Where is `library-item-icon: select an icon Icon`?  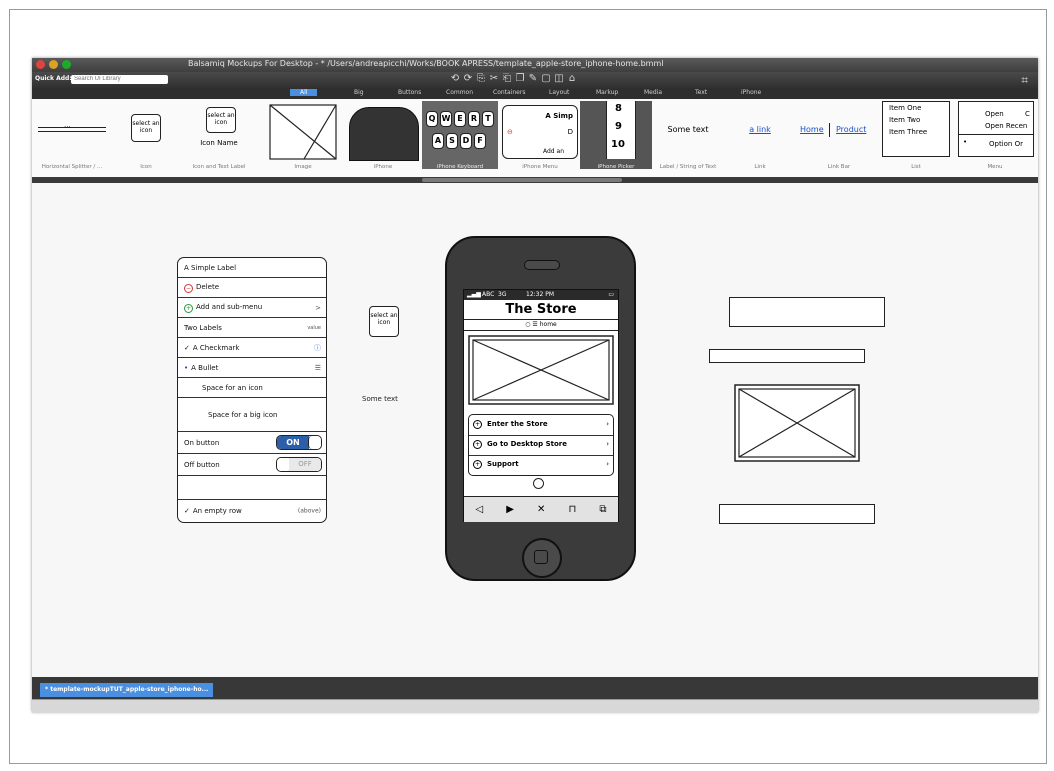
library-item-icon: select an icon Icon is located at coordinates (146, 135).